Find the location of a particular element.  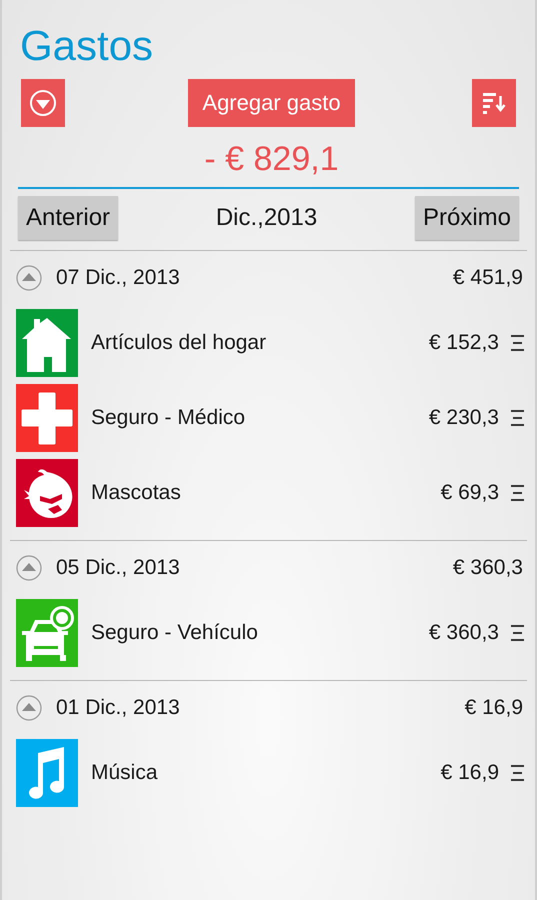

sort-button is located at coordinates (494, 103).